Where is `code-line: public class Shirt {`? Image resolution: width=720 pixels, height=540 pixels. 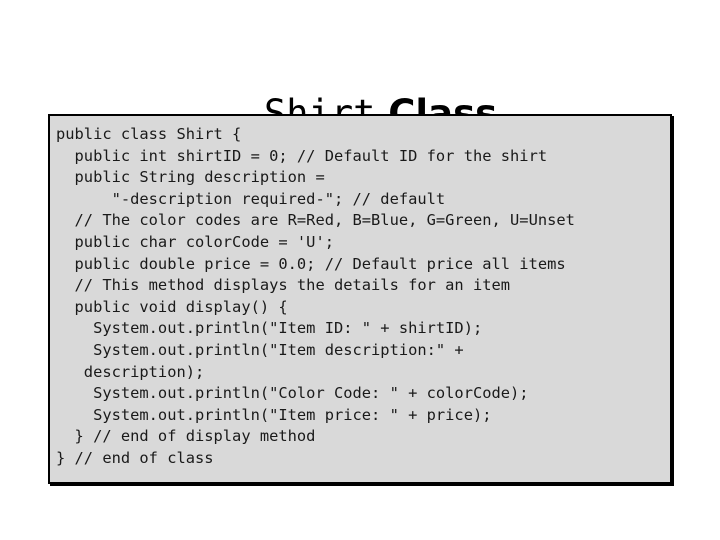 code-line: public class Shirt { is located at coordinates (149, 134).